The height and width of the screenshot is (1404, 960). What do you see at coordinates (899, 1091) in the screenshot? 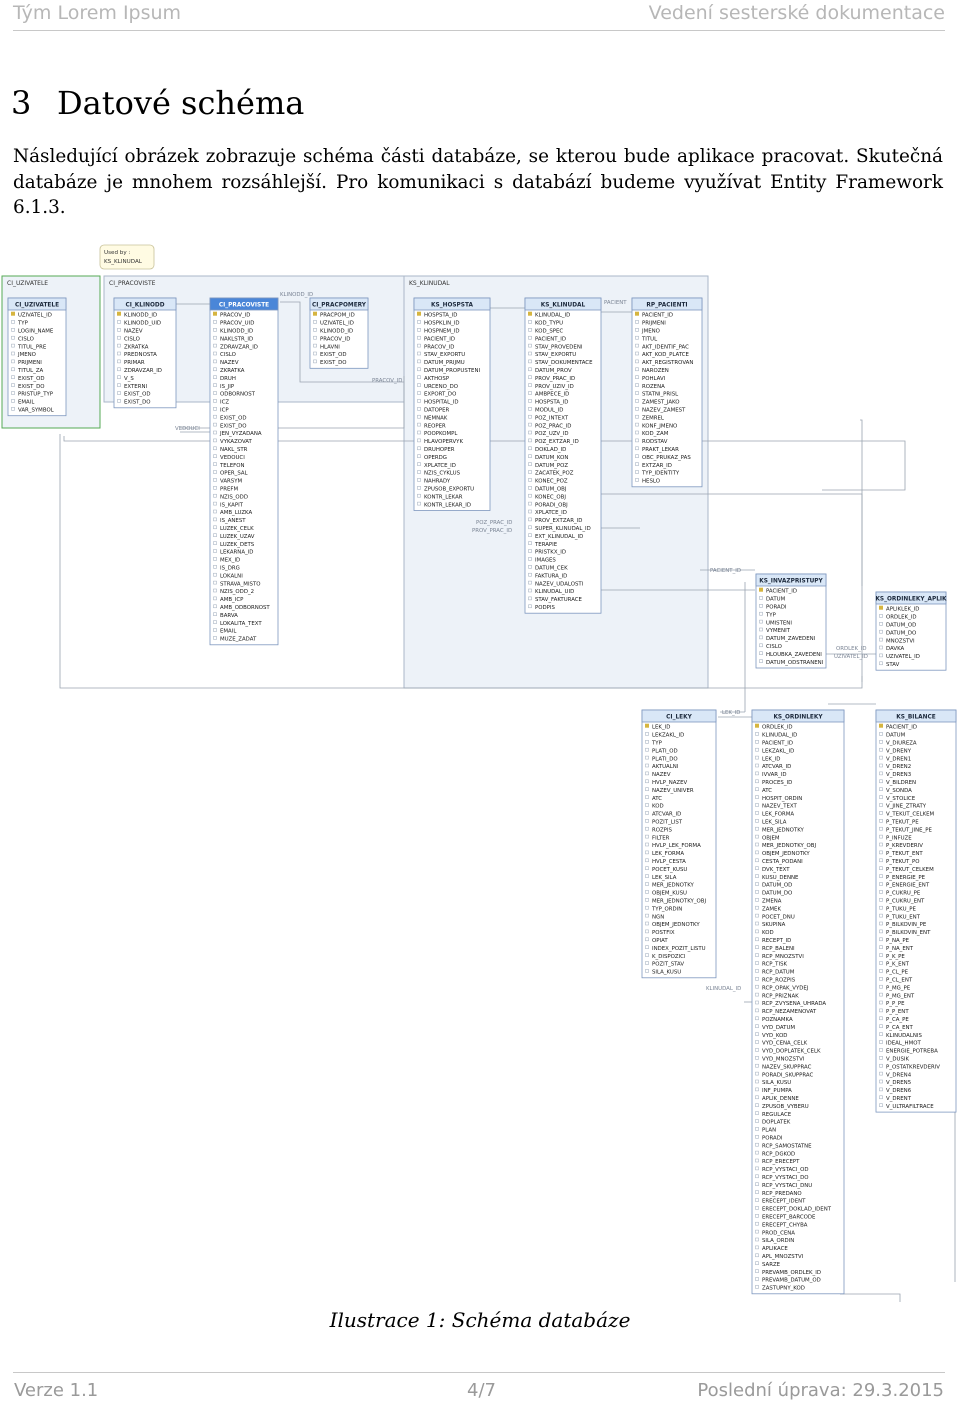
I see `table-column: V_DREN6` at bounding box center [899, 1091].